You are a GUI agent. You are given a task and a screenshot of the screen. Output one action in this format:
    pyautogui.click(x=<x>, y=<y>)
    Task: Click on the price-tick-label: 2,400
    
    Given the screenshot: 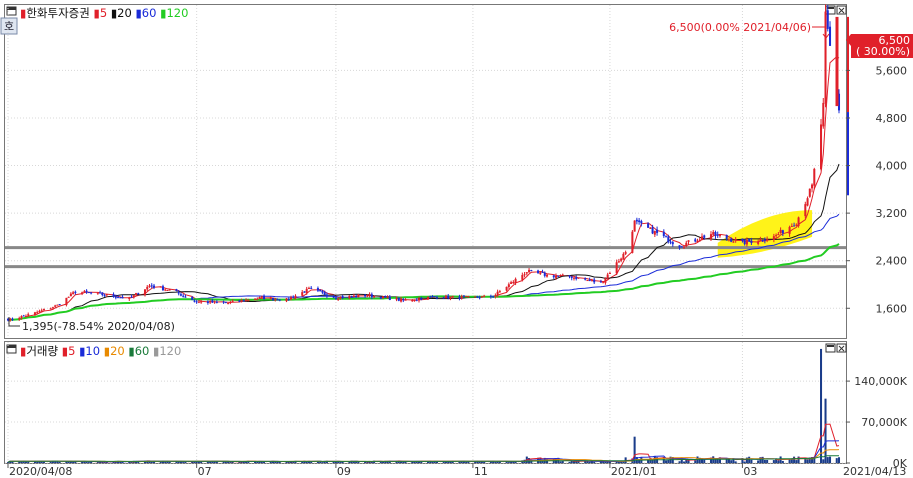 What is the action you would take?
    pyautogui.click(x=892, y=261)
    